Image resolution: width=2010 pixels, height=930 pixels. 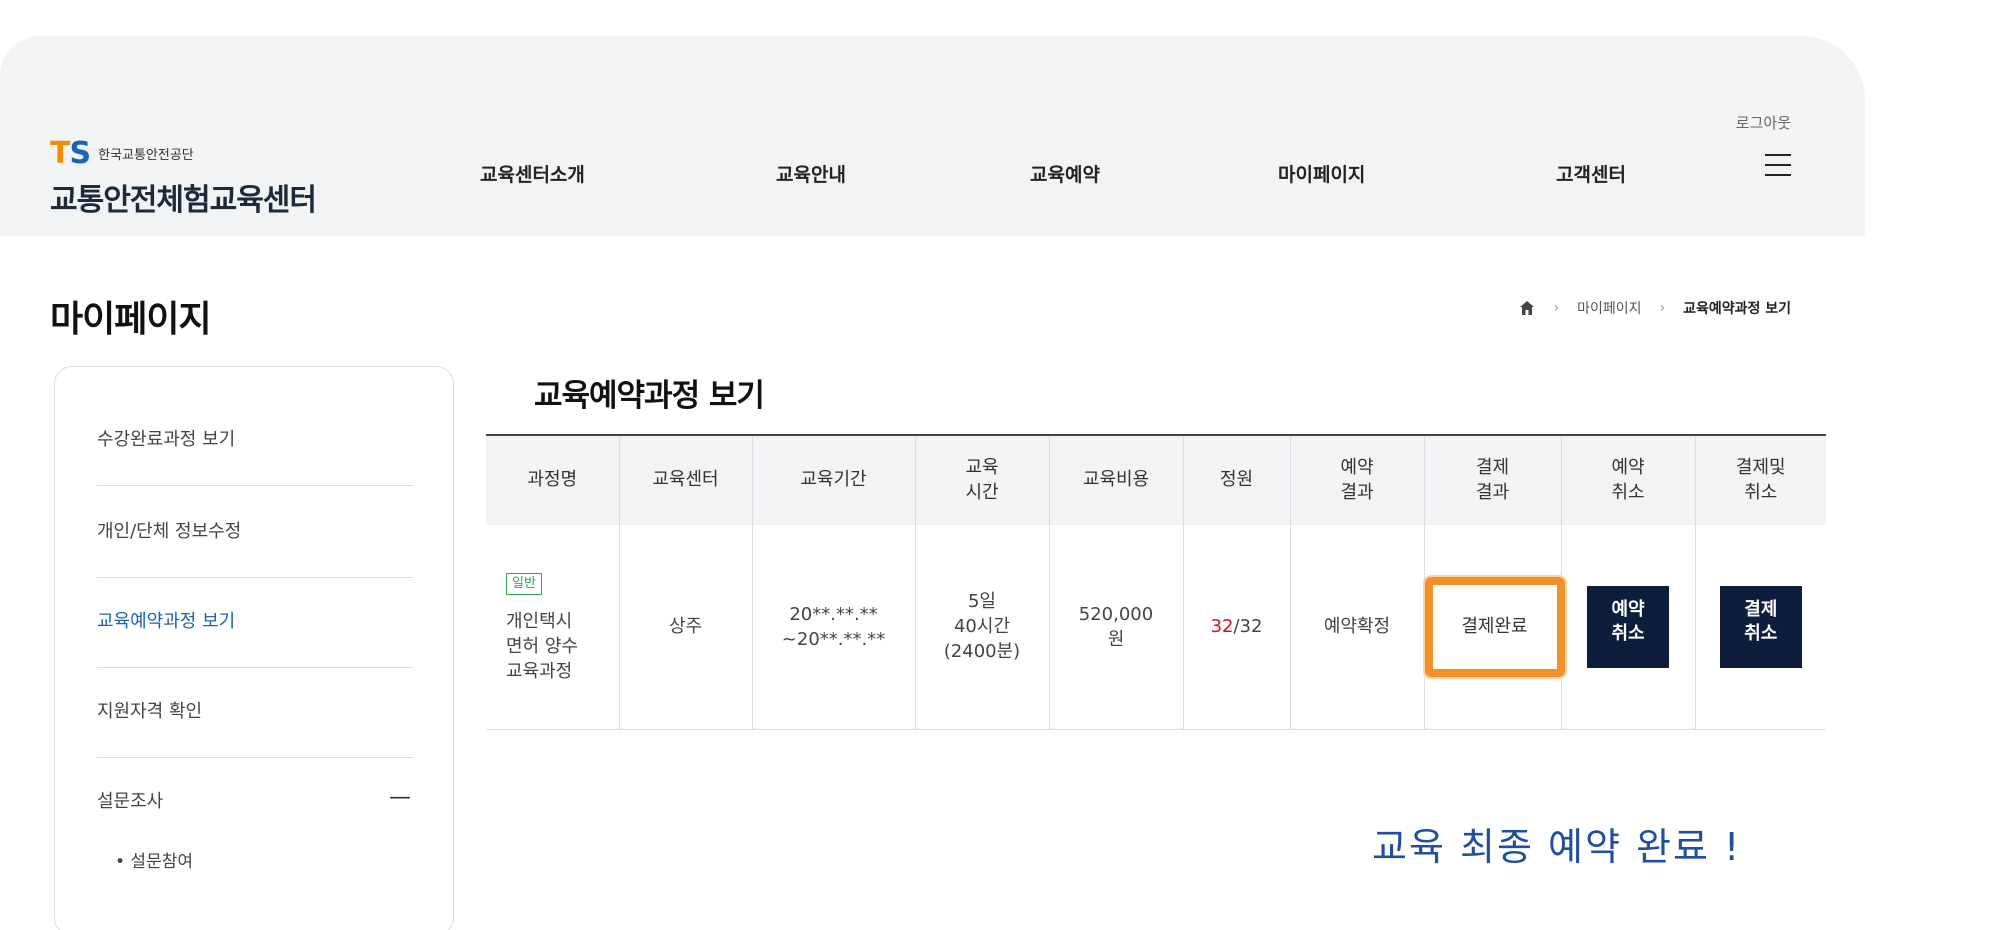 I want to click on site-logo: TS 한국교통안전공단 교통안전체험교육센터, so click(x=183, y=177).